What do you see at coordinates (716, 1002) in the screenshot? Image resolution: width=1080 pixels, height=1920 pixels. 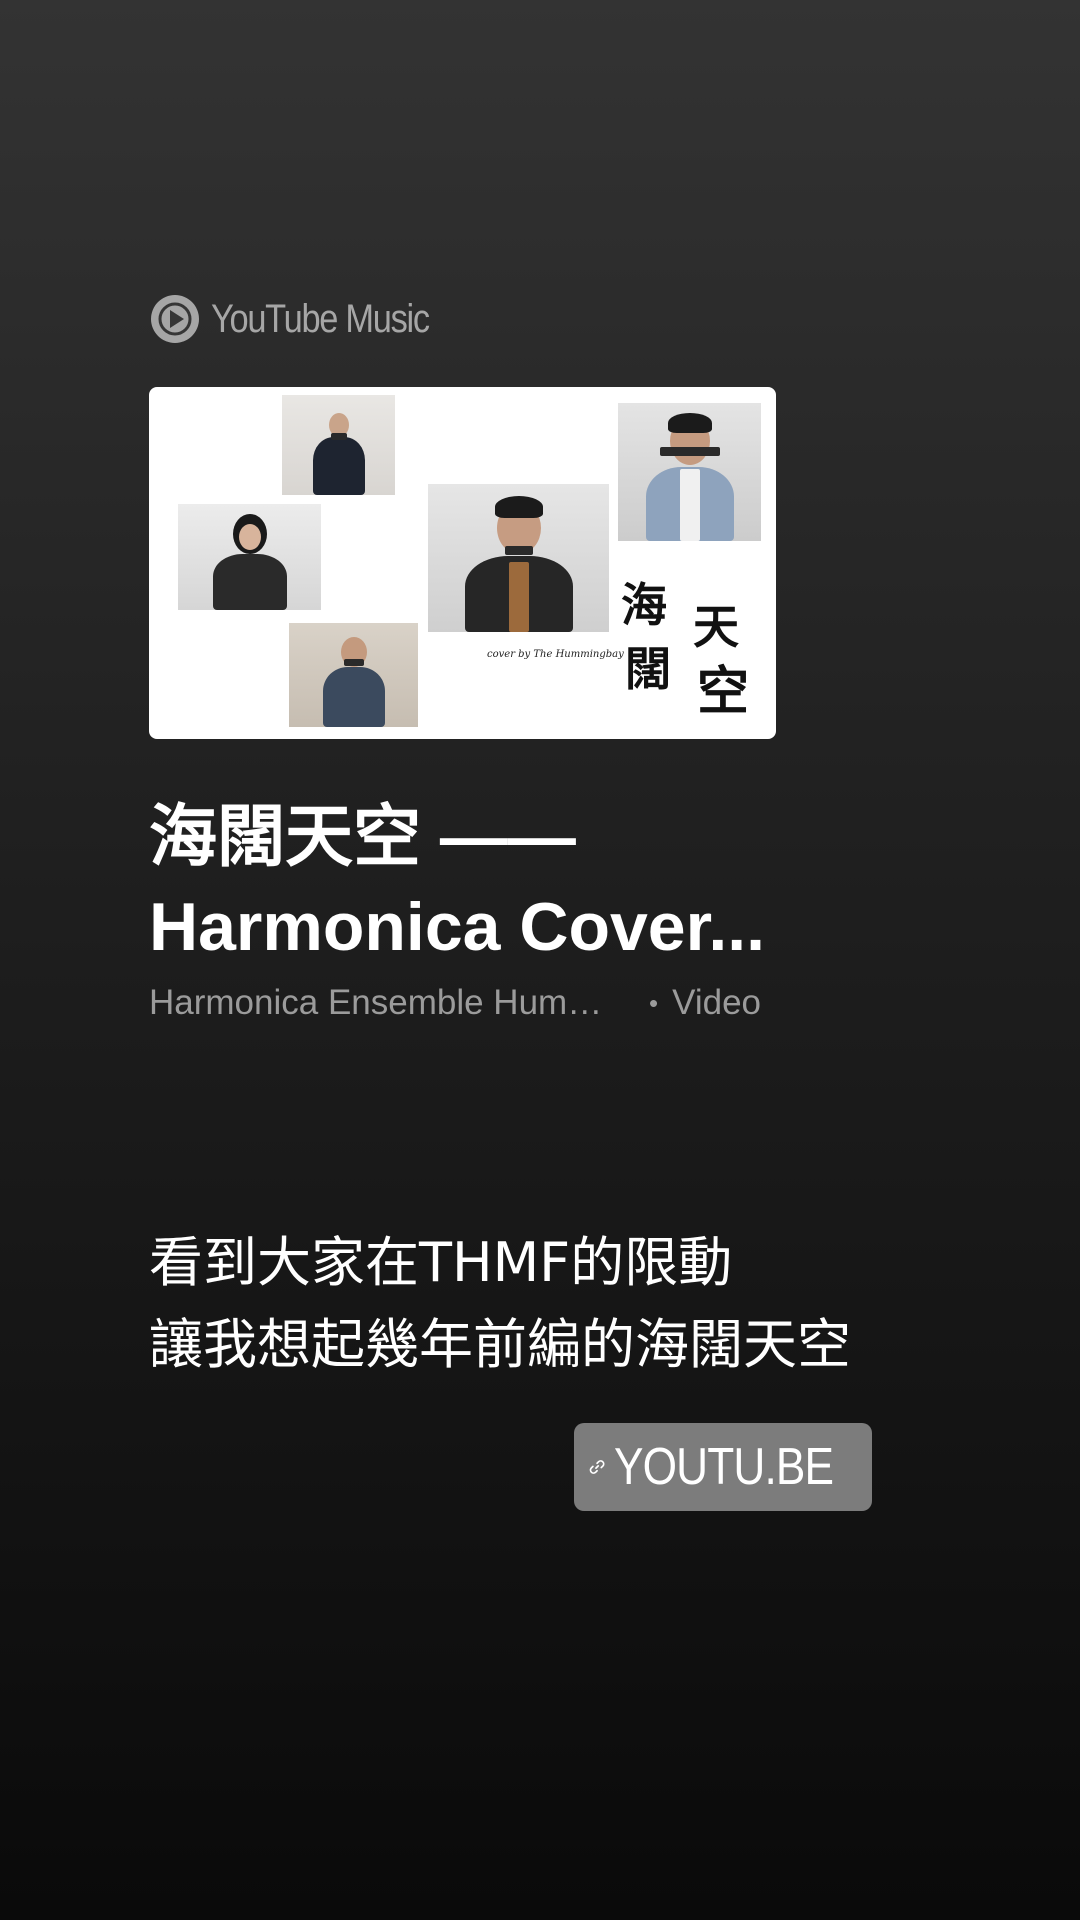 I see `media-type: Video` at bounding box center [716, 1002].